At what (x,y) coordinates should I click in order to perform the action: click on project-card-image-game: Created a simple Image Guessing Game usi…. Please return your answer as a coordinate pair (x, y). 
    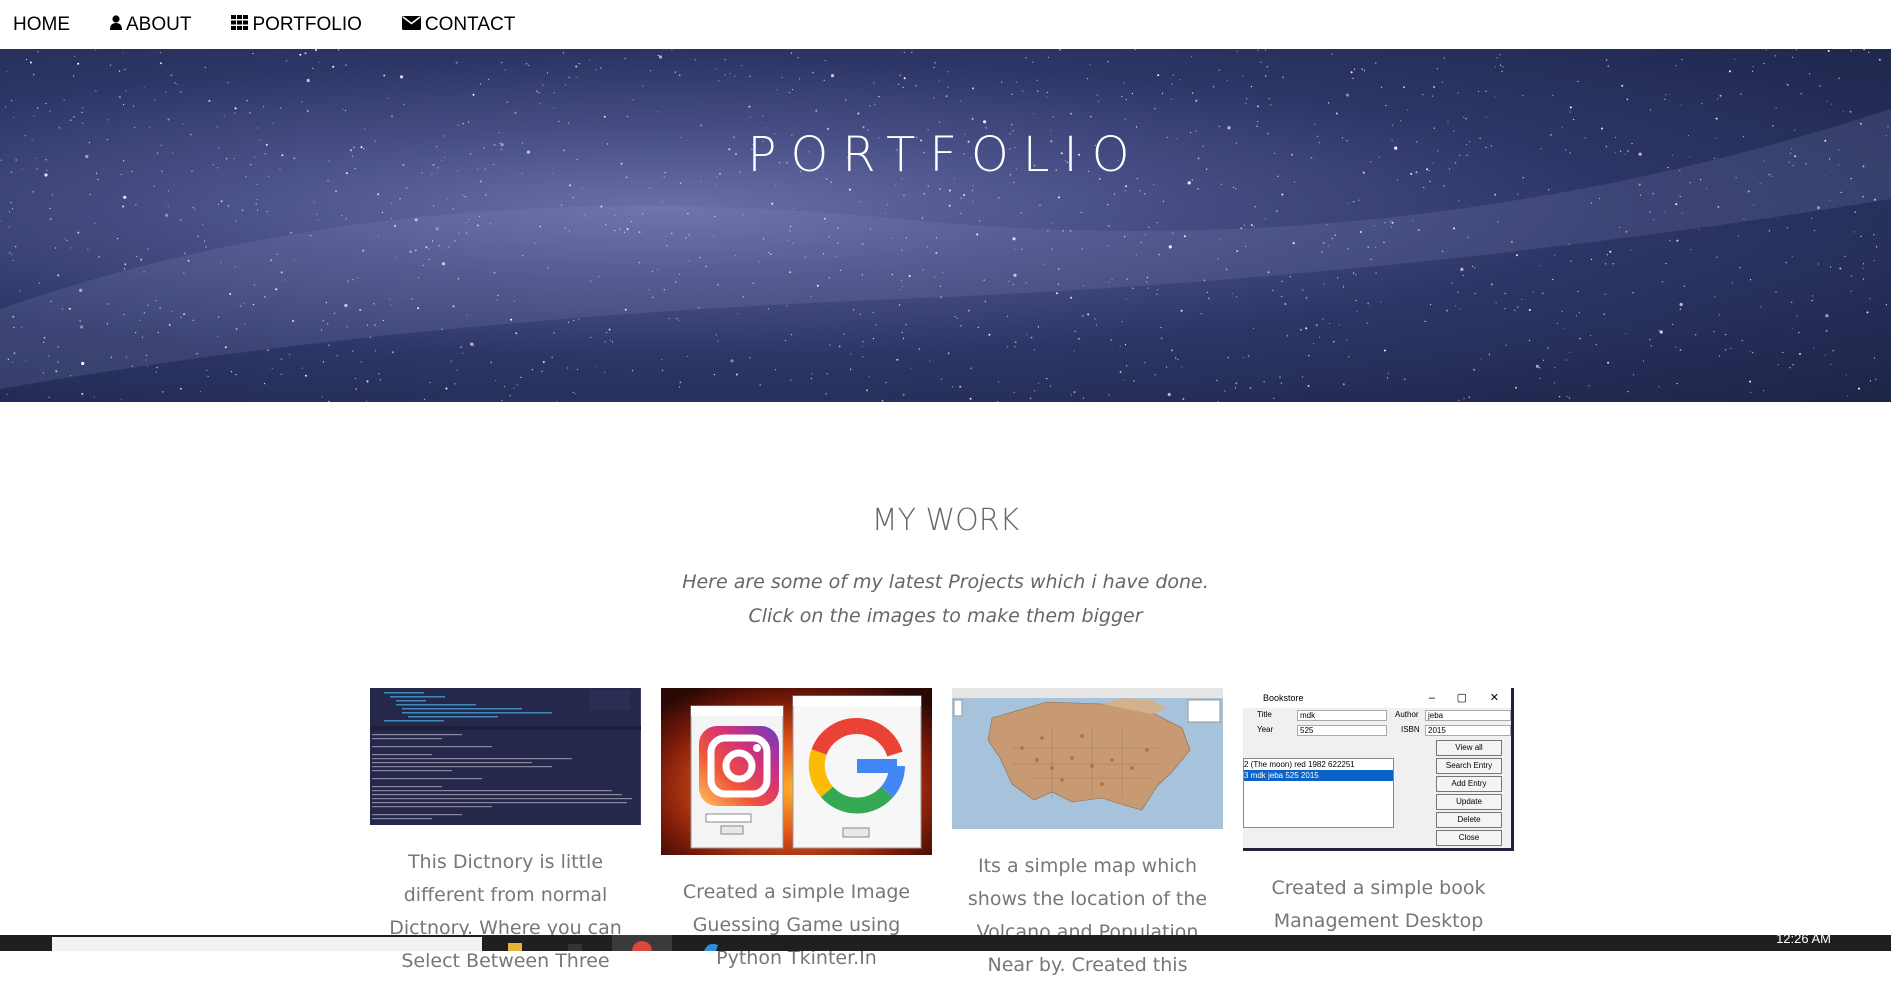
    Looking at the image, I should click on (796, 831).